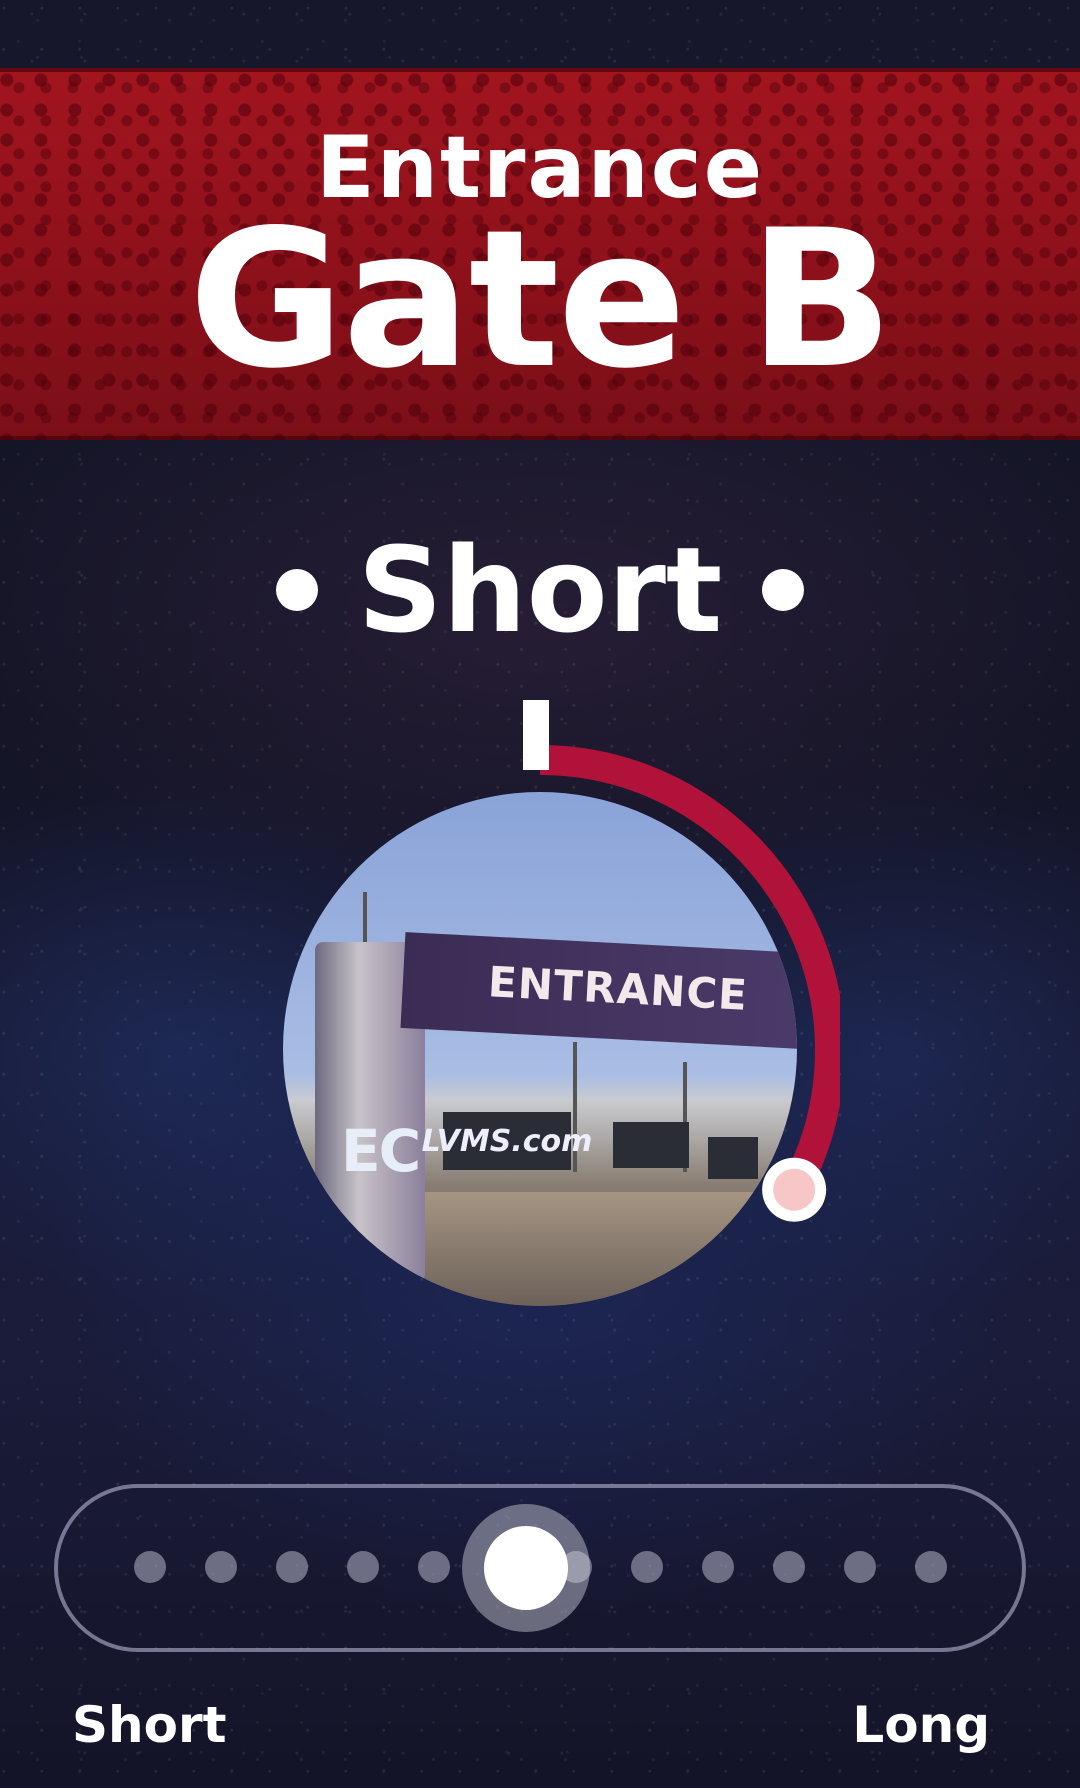 The height and width of the screenshot is (1788, 1080). What do you see at coordinates (540, 1049) in the screenshot?
I see `entrance-photo: EC ENTRANCE LVMS.com` at bounding box center [540, 1049].